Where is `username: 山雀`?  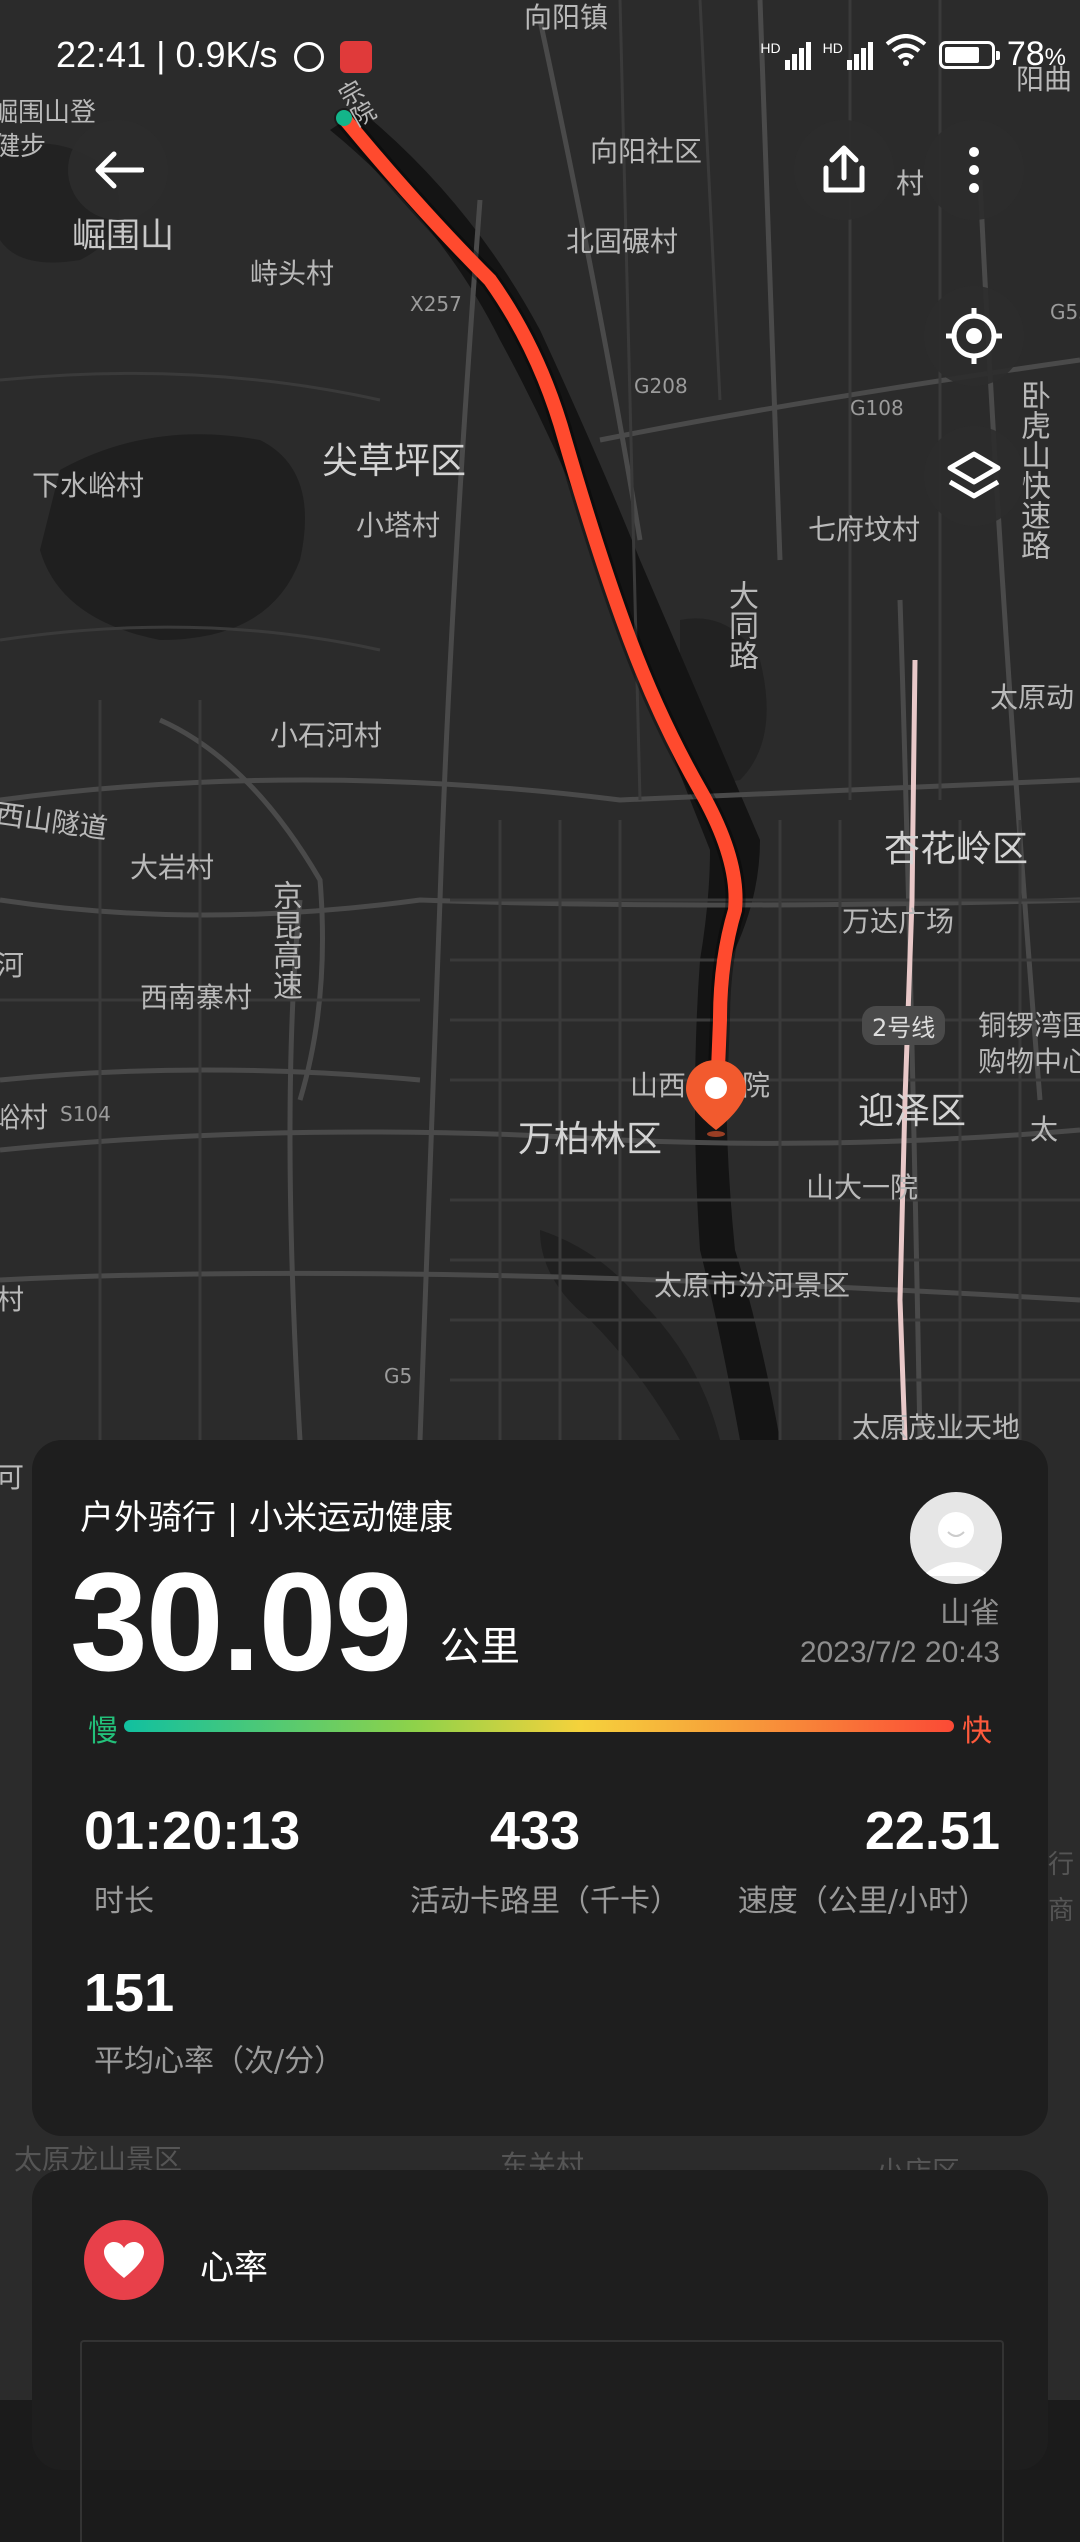 username: 山雀 is located at coordinates (970, 1613).